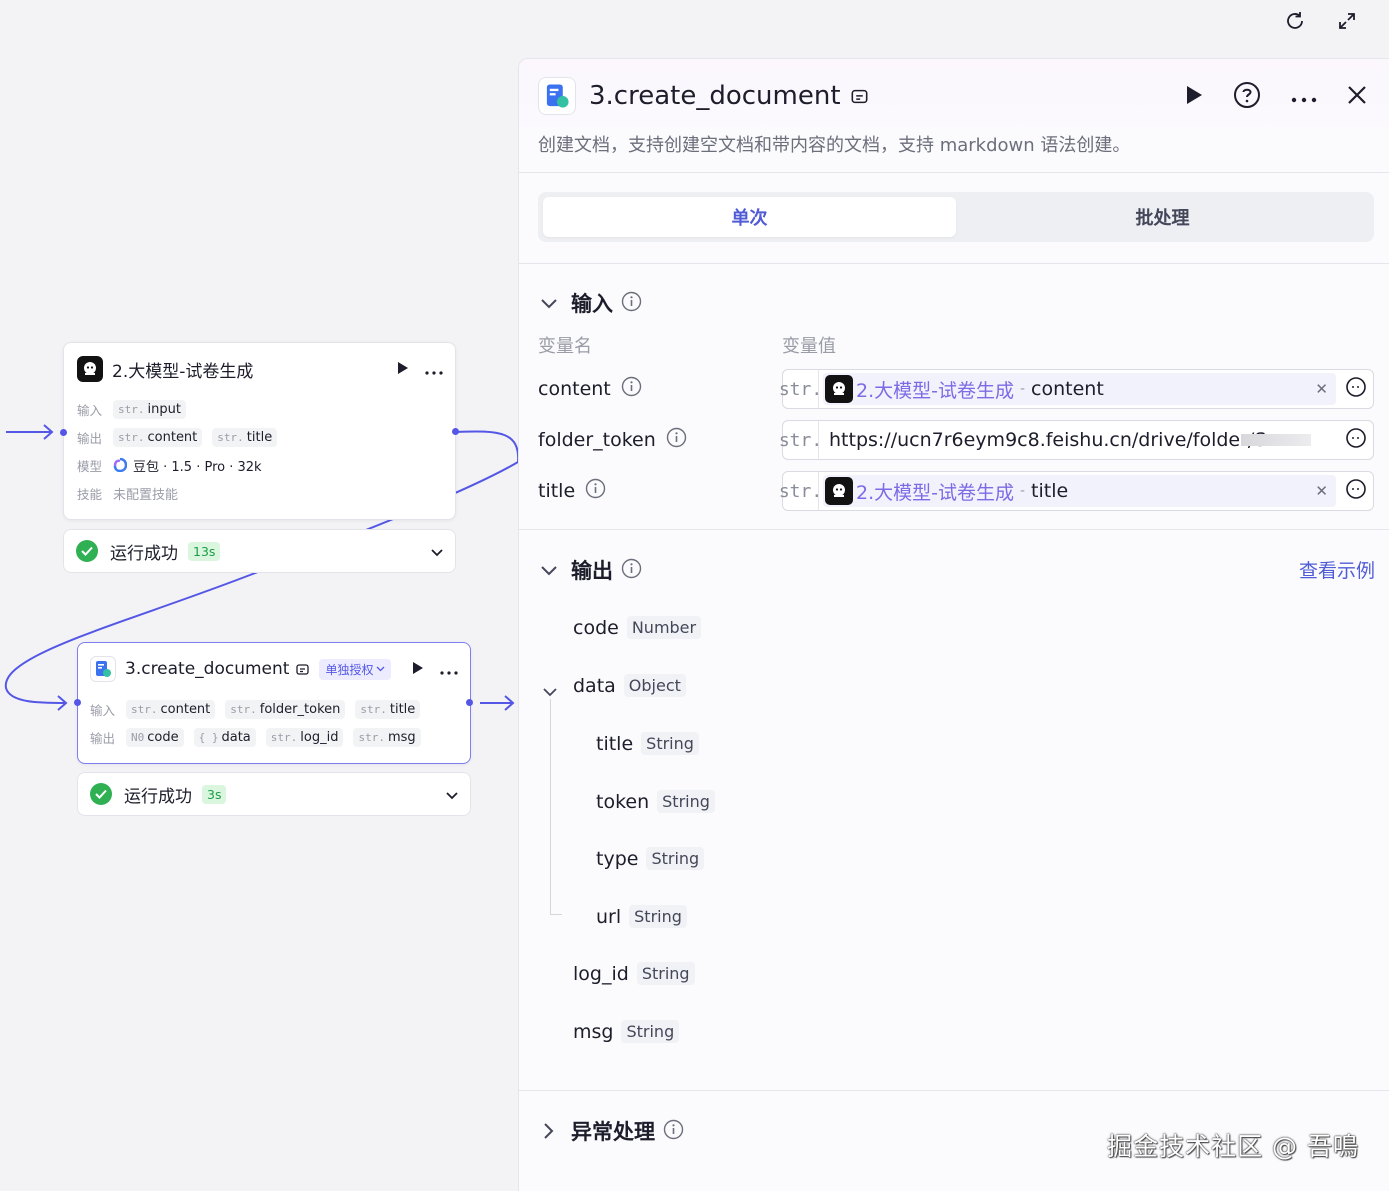 Image resolution: width=1389 pixels, height=1191 pixels. I want to click on output-tag: N0 code, so click(155, 737).